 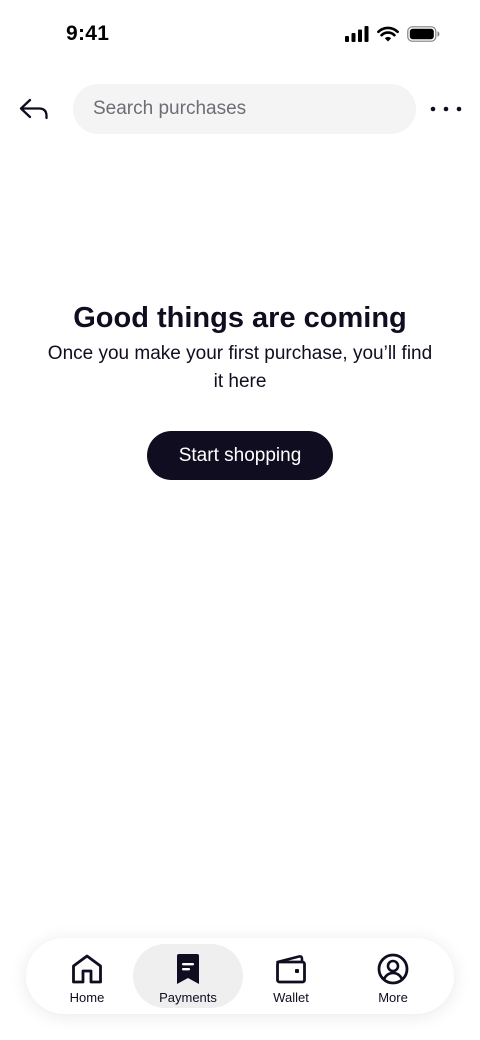 I want to click on empty-state-title: Good things are coming, so click(x=240, y=318).